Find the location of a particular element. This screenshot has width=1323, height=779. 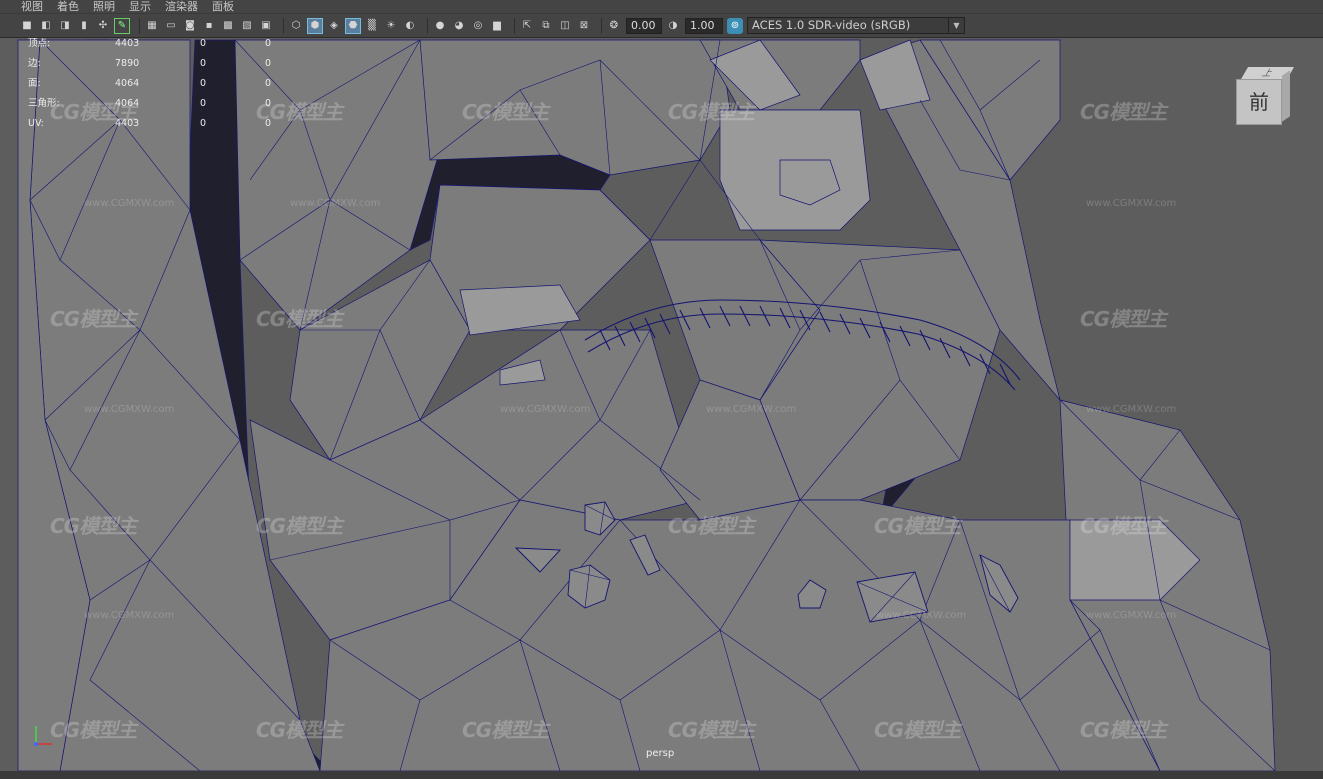

xray-active-components-icon: ⊠ is located at coordinates (584, 26).